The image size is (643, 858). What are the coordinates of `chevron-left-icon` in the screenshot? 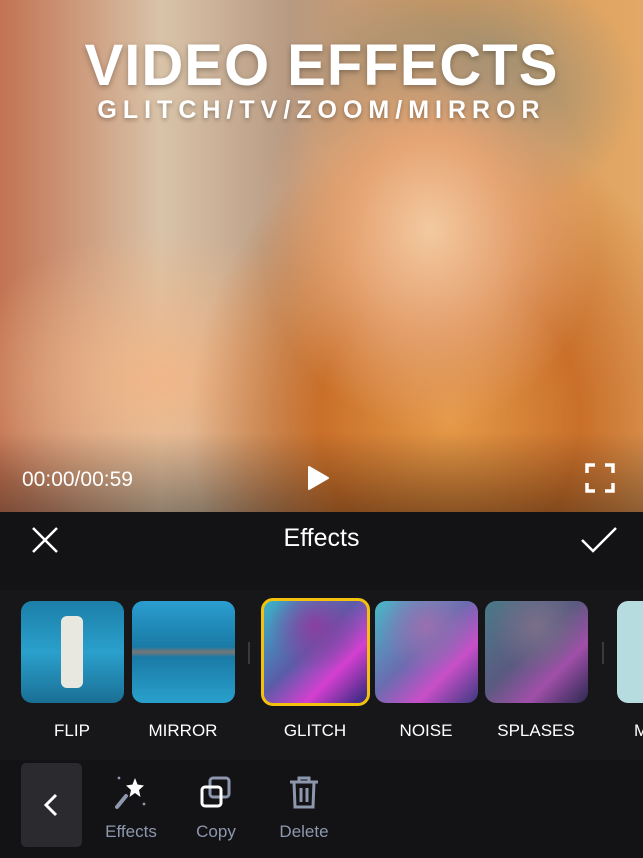 It's located at (50, 805).